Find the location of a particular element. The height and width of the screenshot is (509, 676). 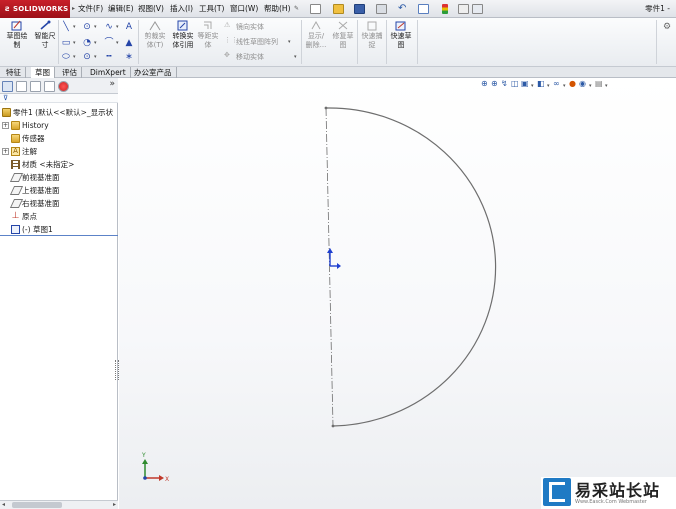

circle-tool-icon: ⊙ is located at coordinates (87, 27).